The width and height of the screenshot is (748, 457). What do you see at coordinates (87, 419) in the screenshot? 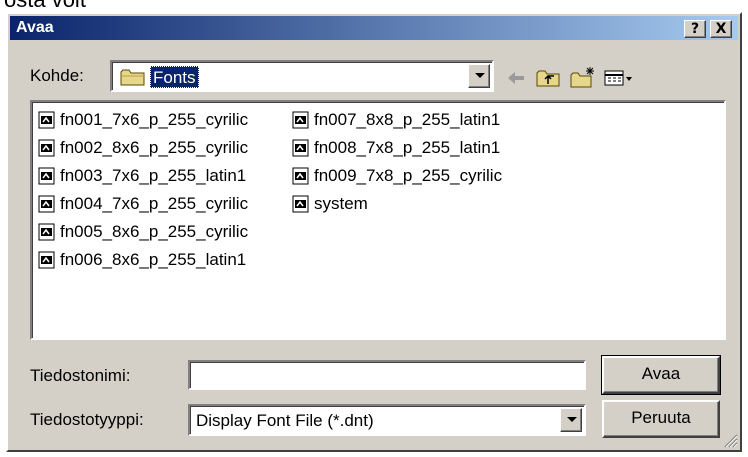
I see `filetype-label: Tiedostotyyppi:` at bounding box center [87, 419].